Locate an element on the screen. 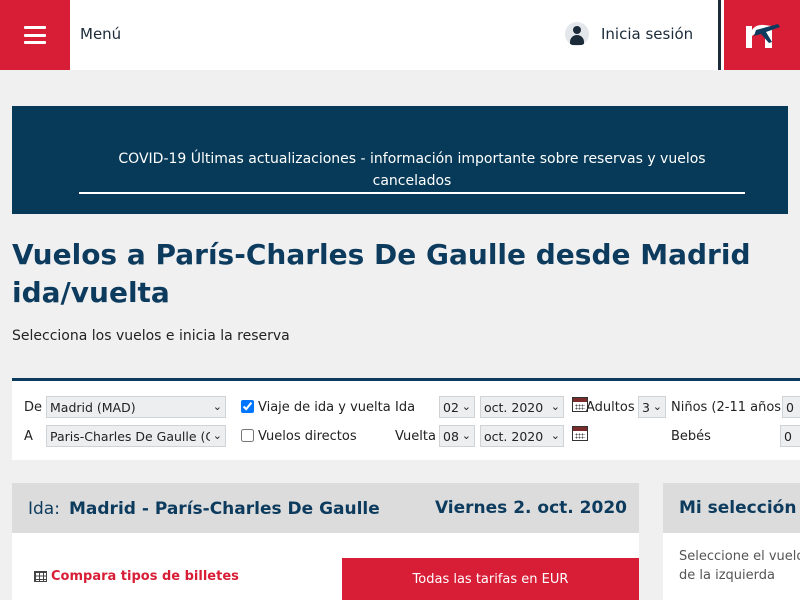 The width and height of the screenshot is (800, 600). compare-fares-label: Compara tipos de billetes is located at coordinates (145, 576).